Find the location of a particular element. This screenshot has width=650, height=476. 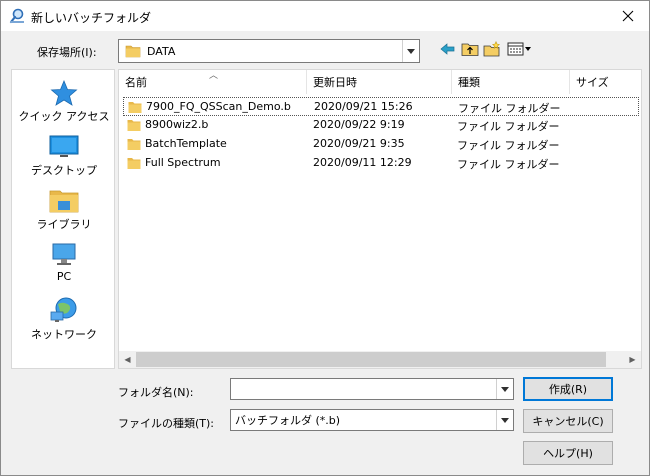

view-menu-button is located at coordinates (520, 49).